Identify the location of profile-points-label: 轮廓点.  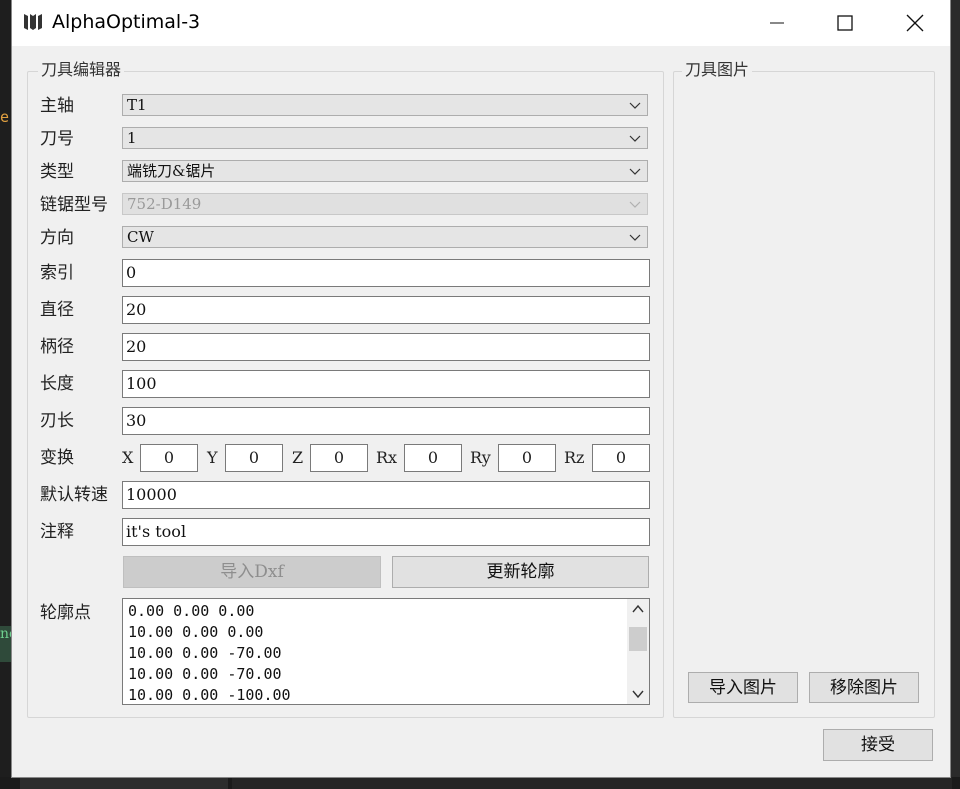
(65, 613).